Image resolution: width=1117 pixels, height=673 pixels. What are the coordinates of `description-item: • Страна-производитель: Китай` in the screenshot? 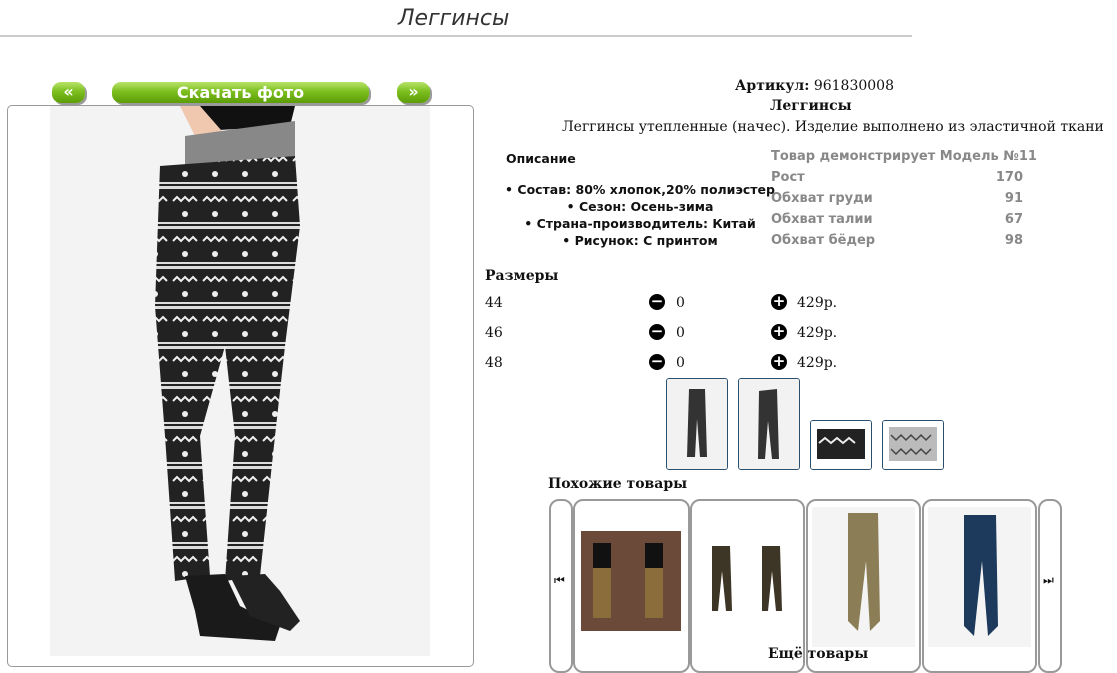 It's located at (640, 223).